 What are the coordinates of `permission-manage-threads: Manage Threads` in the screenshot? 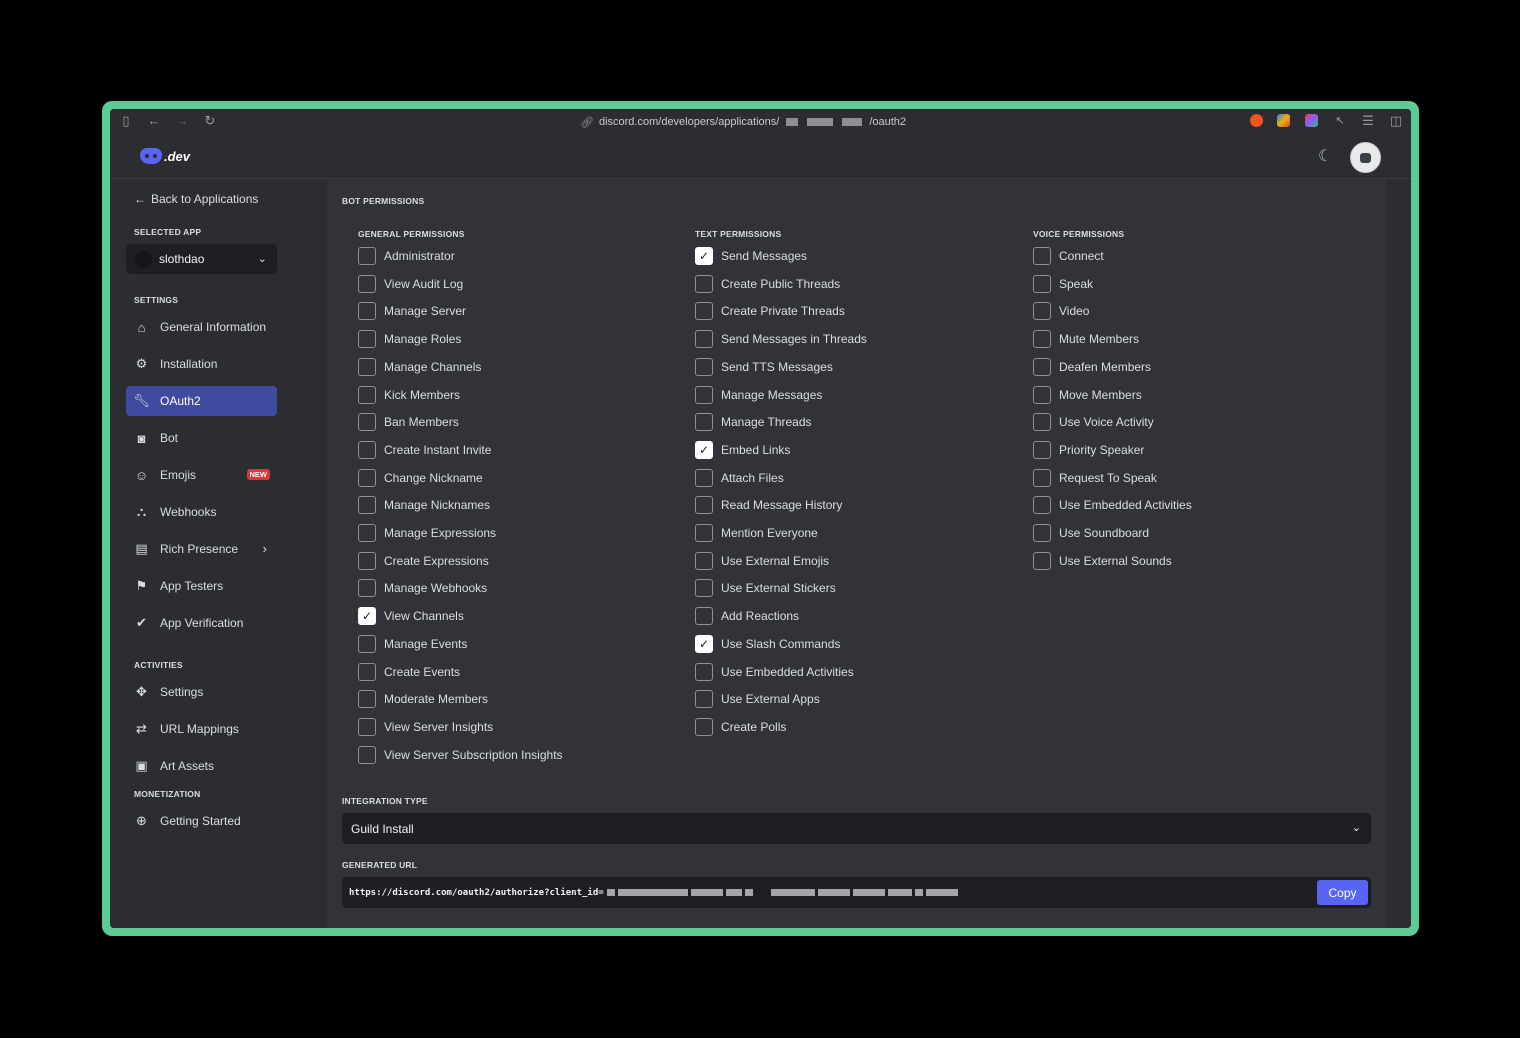 It's located at (753, 422).